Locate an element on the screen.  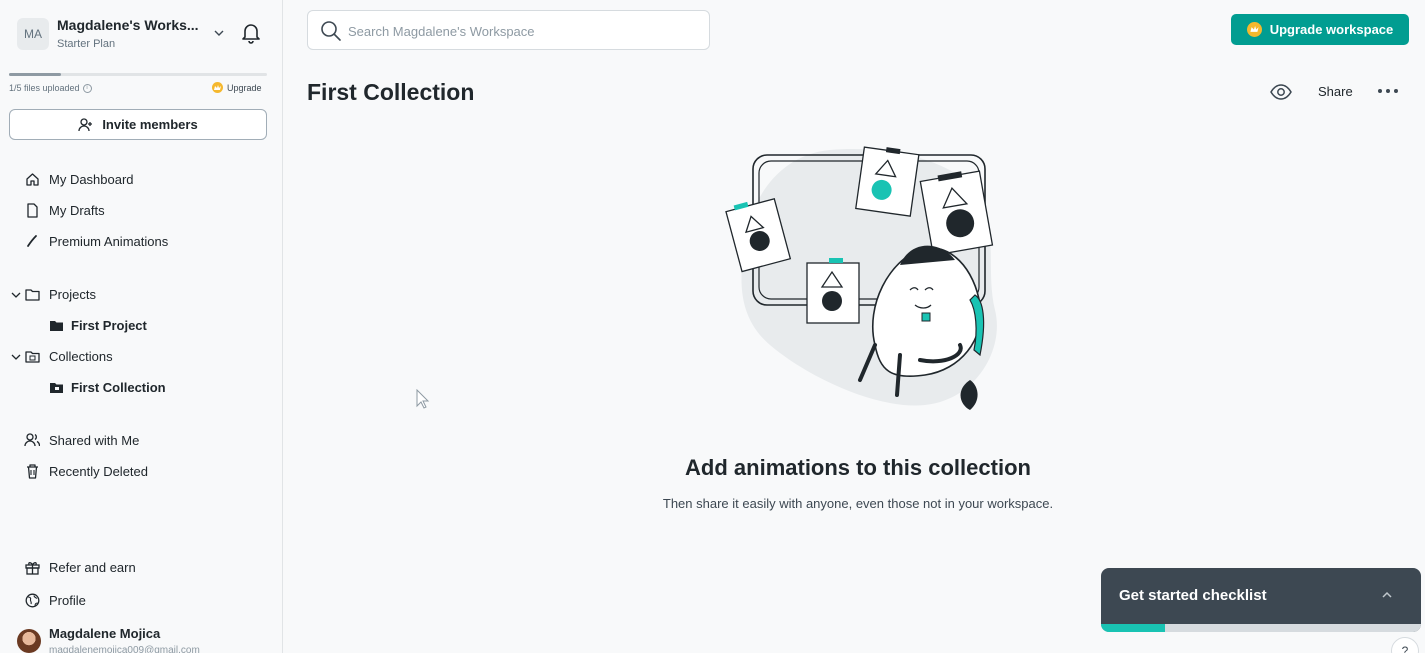
sidebar-item-collections: Collections is located at coordinates (68, 356).